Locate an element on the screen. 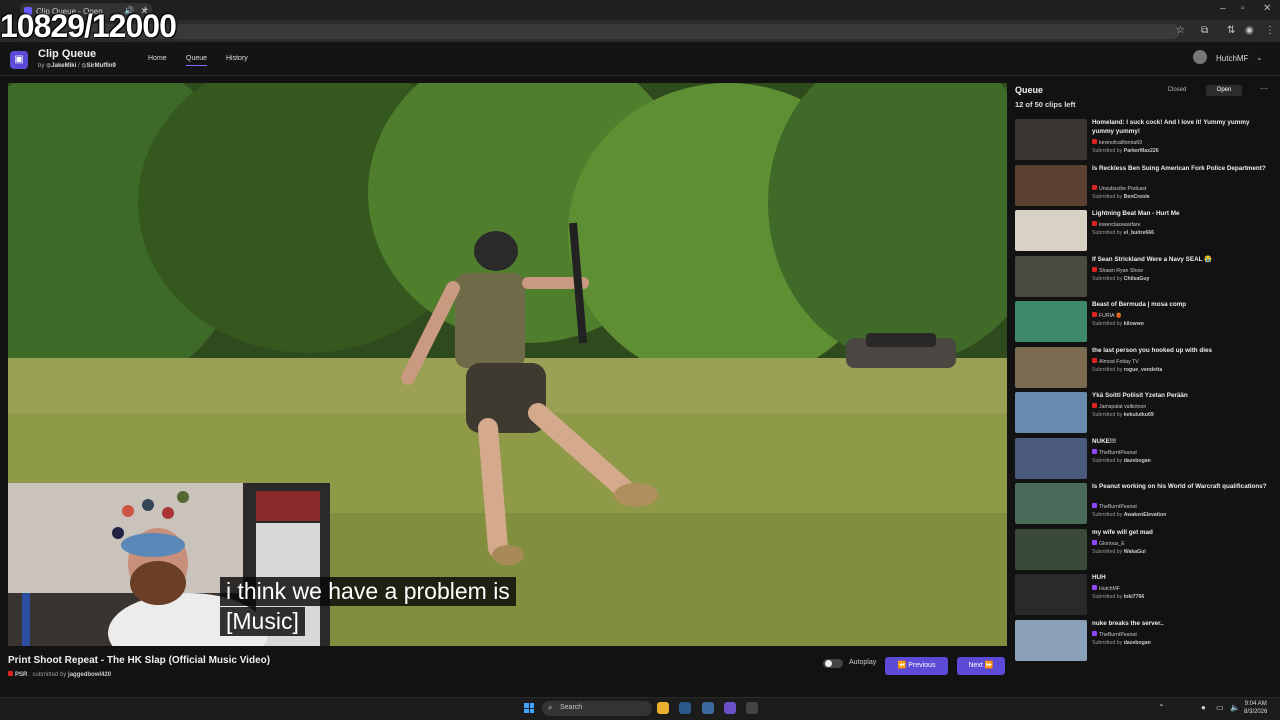  next-button: Next ⏩ is located at coordinates (981, 666).